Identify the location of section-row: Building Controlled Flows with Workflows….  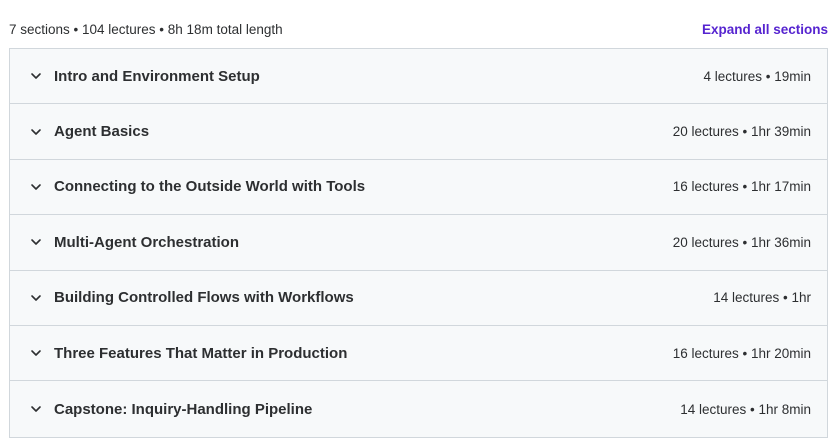
(418, 298).